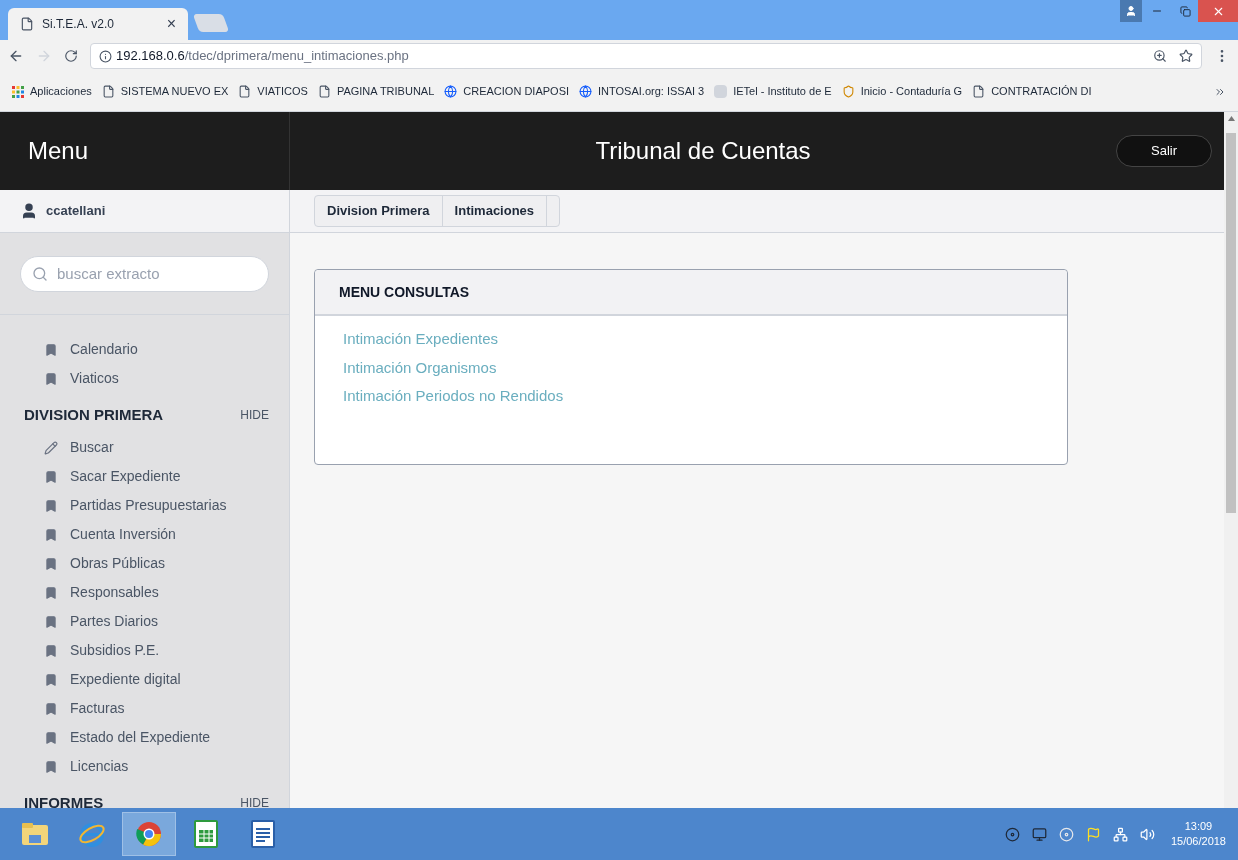  I want to click on search-icon, so click(40, 273).